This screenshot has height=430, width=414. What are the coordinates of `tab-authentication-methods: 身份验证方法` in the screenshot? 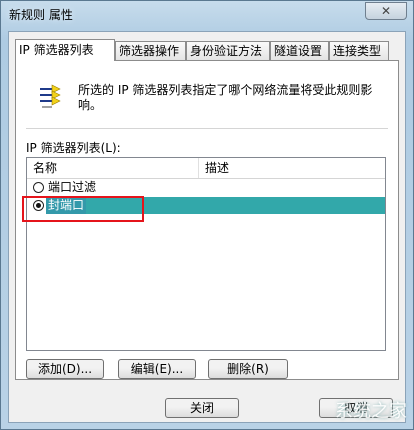 It's located at (228, 50).